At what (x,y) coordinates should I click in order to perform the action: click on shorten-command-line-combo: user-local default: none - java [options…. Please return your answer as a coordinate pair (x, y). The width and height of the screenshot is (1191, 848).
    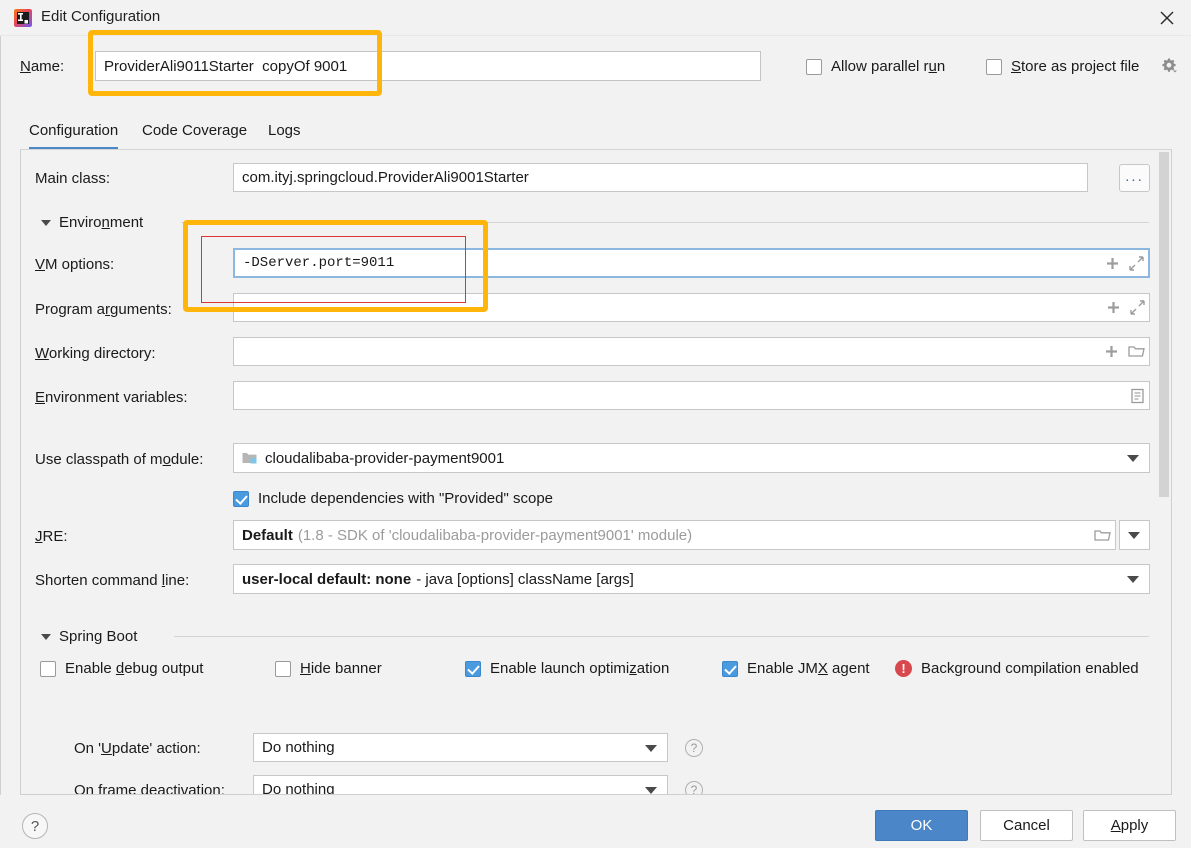
    Looking at the image, I should click on (691, 579).